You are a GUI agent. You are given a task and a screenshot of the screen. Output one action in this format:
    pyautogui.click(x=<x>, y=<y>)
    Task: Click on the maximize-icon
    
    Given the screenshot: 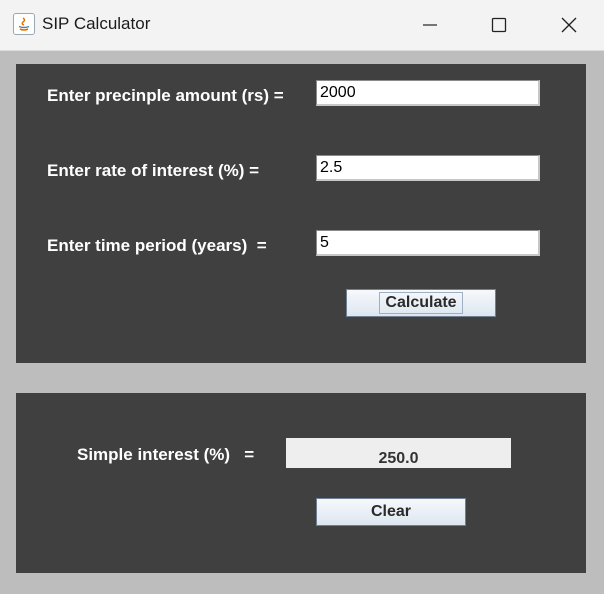 What is the action you would take?
    pyautogui.click(x=499, y=25)
    